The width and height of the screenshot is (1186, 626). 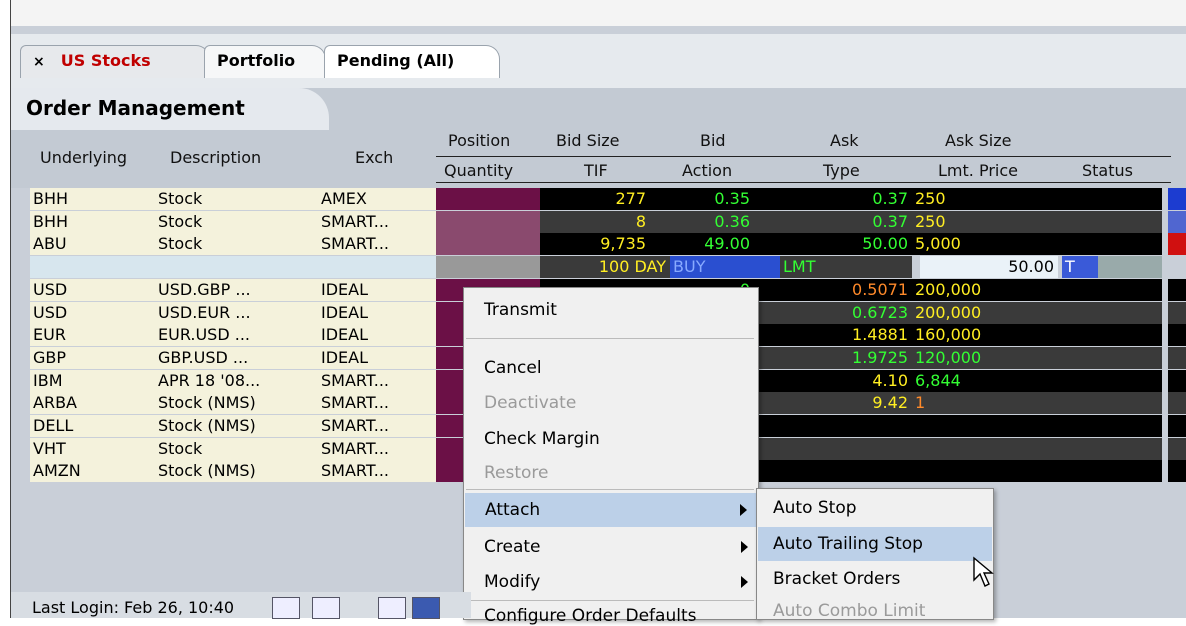 I want to click on cell-ask: 0.5071, so click(x=833, y=289).